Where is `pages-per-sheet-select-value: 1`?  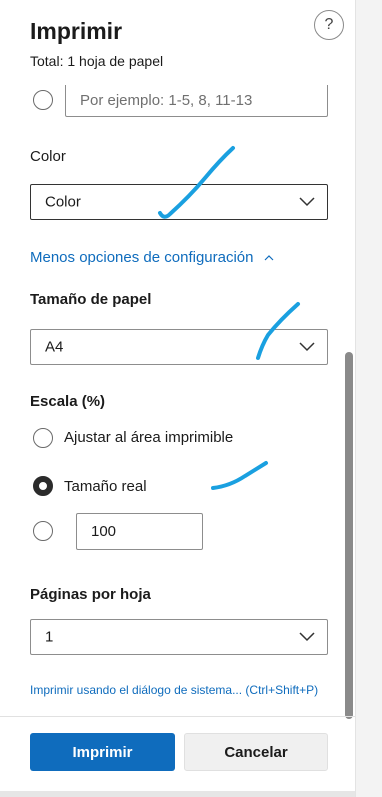
pages-per-sheet-select-value: 1 is located at coordinates (49, 637).